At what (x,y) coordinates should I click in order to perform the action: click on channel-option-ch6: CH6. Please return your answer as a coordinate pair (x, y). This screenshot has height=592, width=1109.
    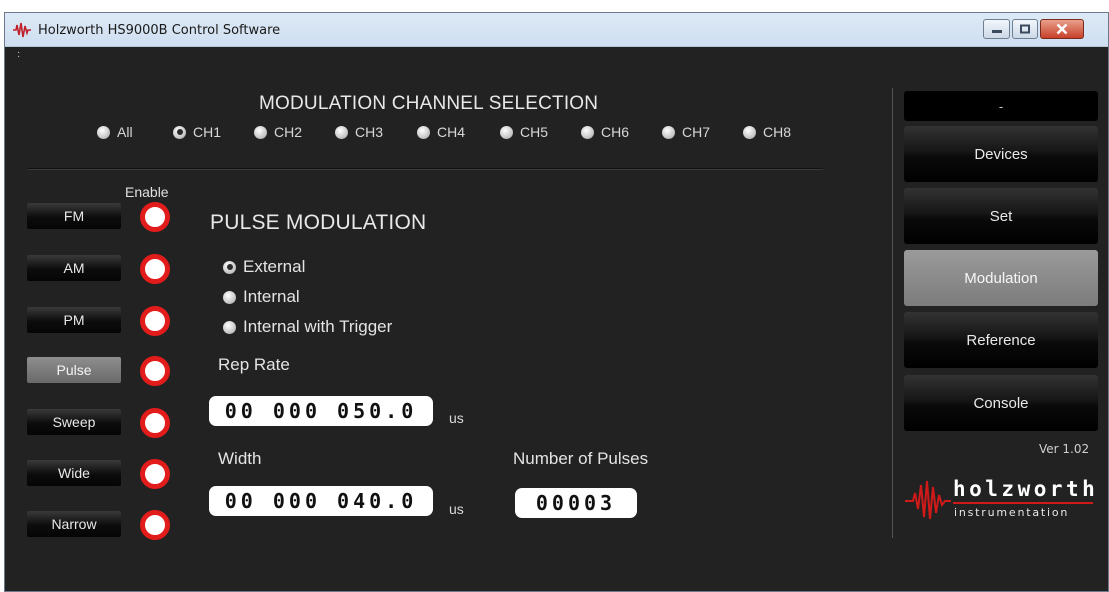
    Looking at the image, I should click on (605, 132).